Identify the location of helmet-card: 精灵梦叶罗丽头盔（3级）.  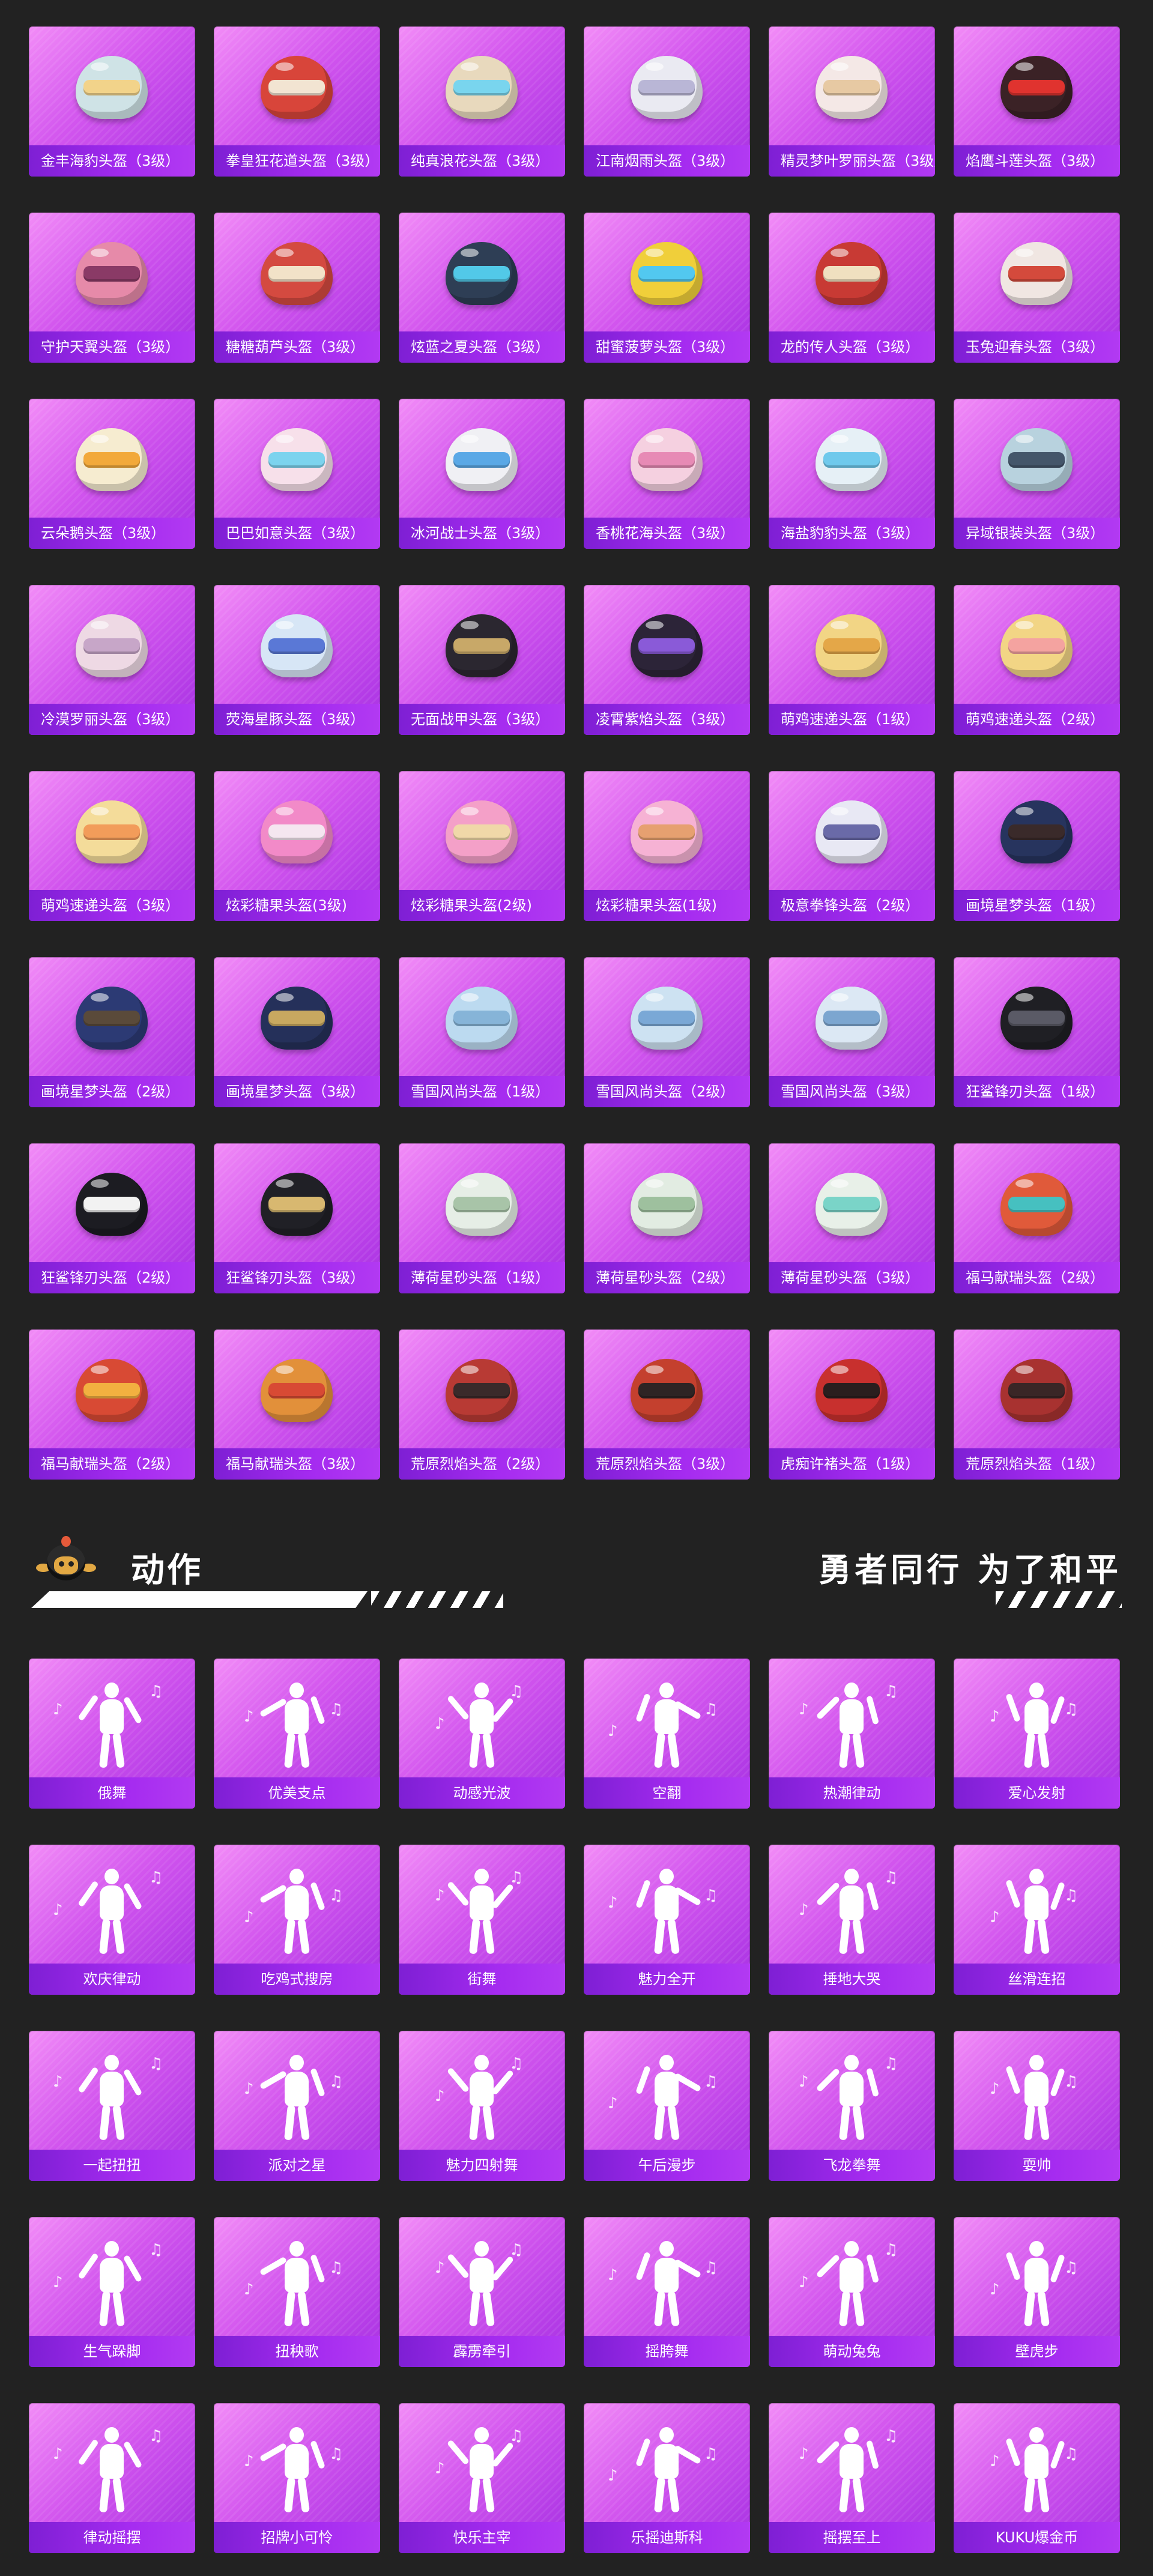
(852, 101).